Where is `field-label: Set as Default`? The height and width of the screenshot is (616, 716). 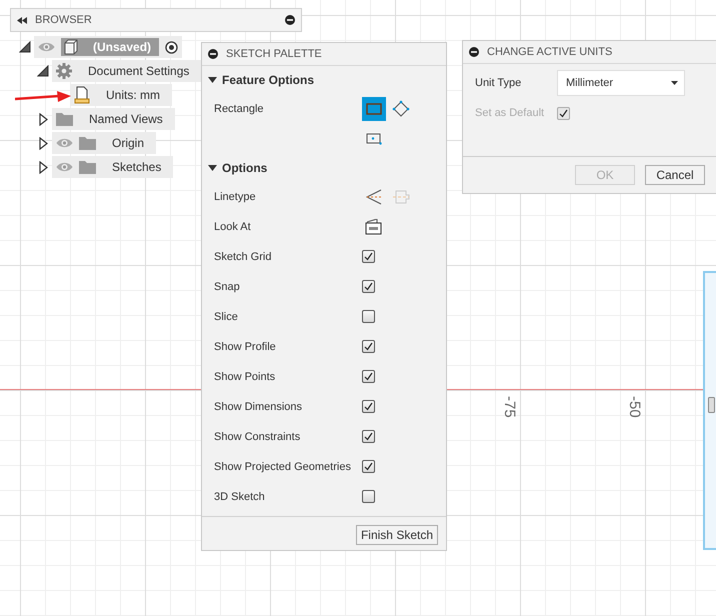
field-label: Set as Default is located at coordinates (510, 113).